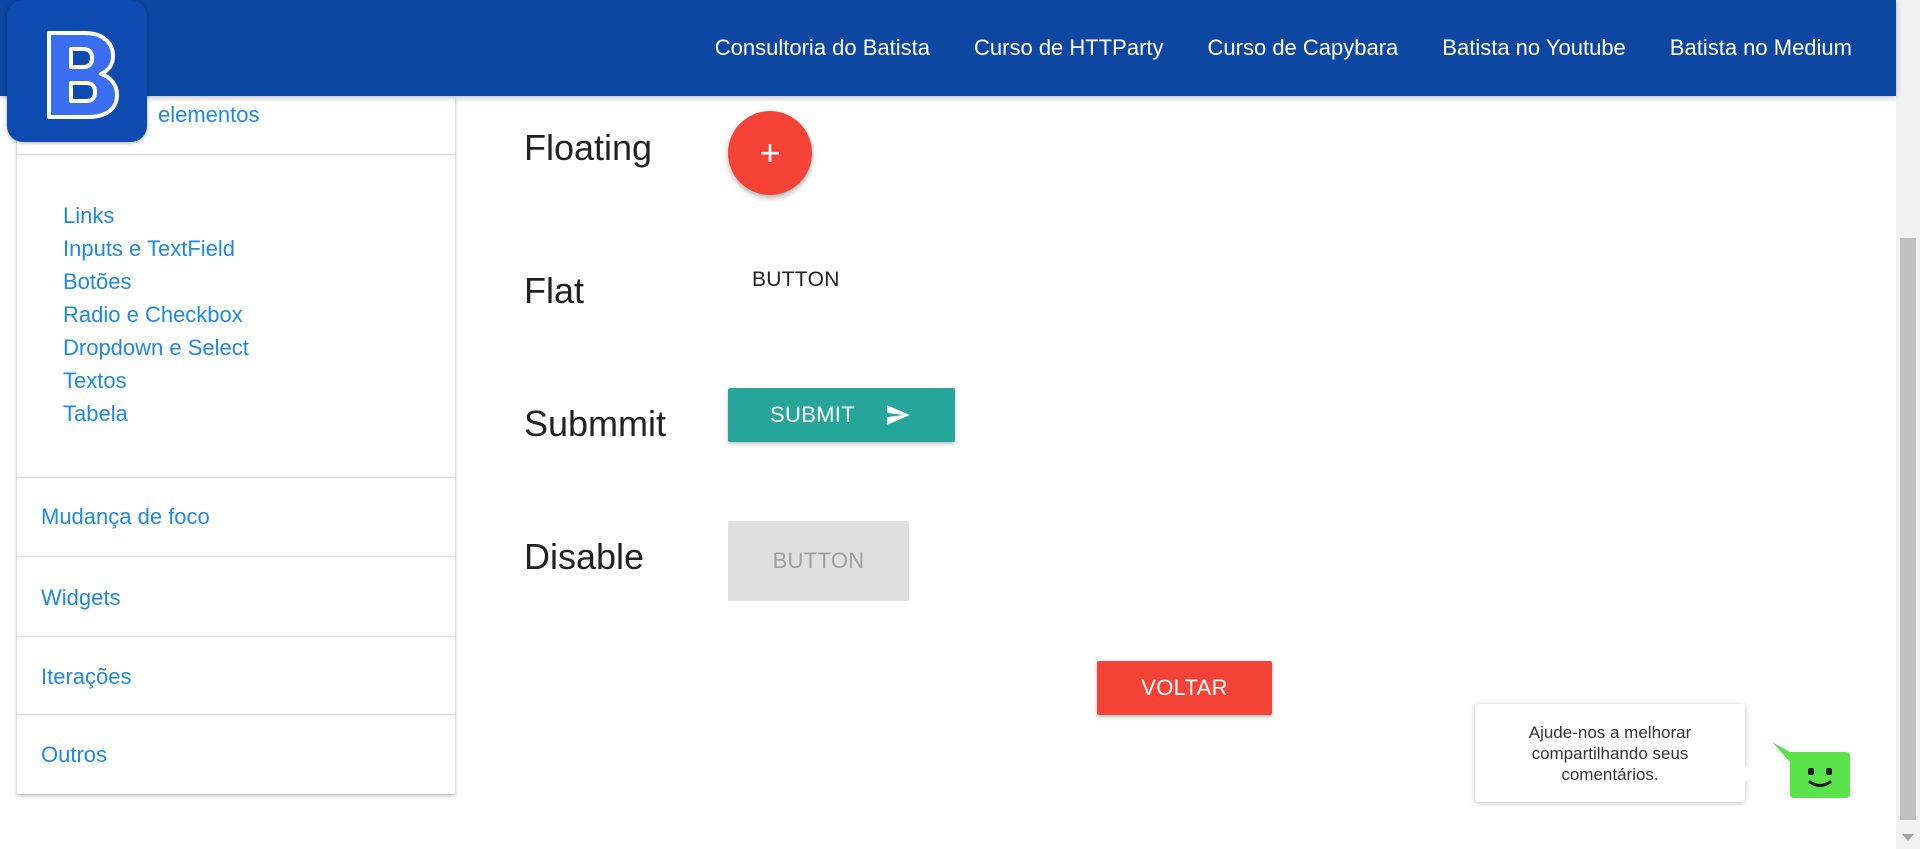 The width and height of the screenshot is (1920, 849). I want to click on sidebar-category-label: Iterações, so click(86, 676).